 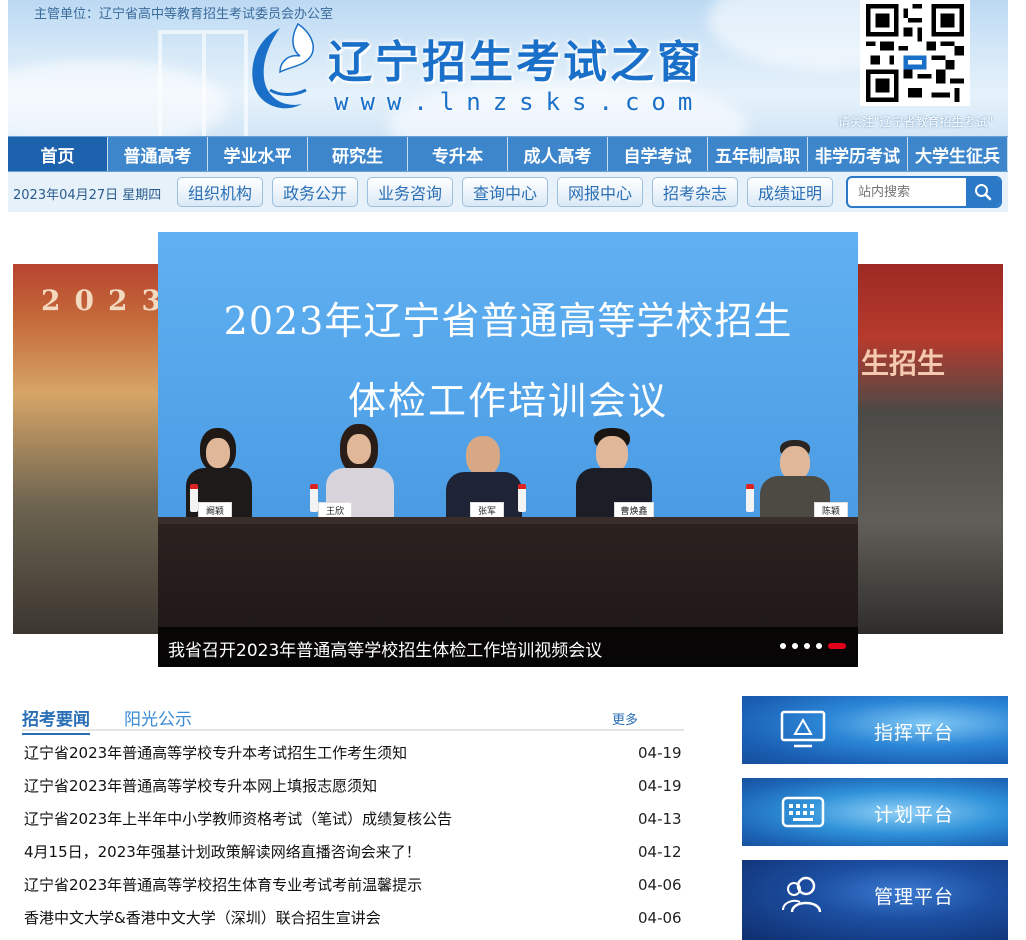 What do you see at coordinates (238, 819) in the screenshot?
I see `news-title: 辽宁省2023年上半年中小学教师资格考试（笔试）成绩复核公告` at bounding box center [238, 819].